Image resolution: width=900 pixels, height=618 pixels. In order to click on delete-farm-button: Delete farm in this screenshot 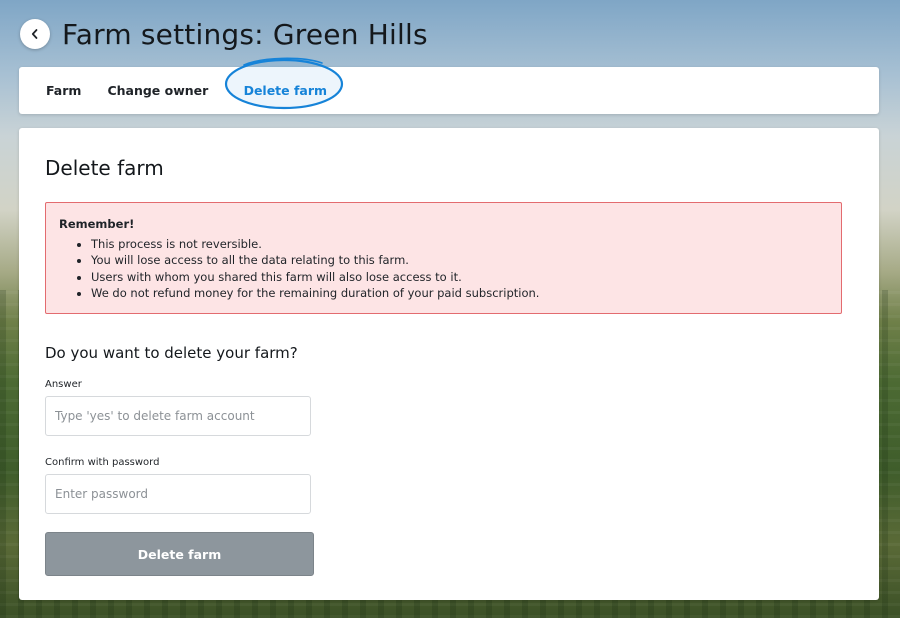, I will do `click(179, 554)`.